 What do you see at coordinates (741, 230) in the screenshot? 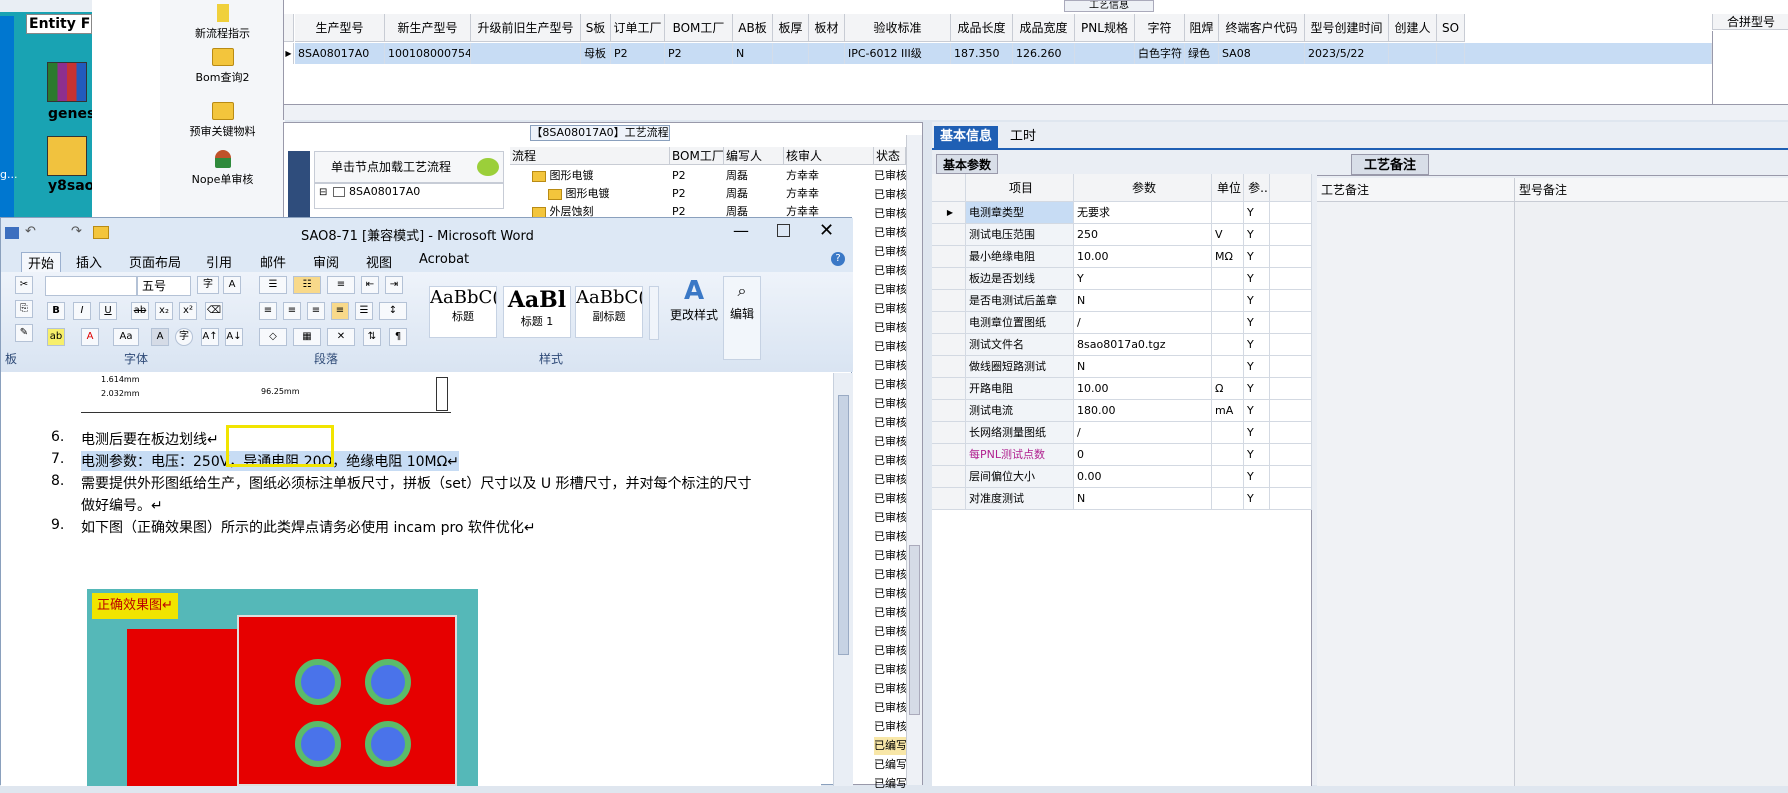
I see `minimize-icon: —` at bounding box center [741, 230].